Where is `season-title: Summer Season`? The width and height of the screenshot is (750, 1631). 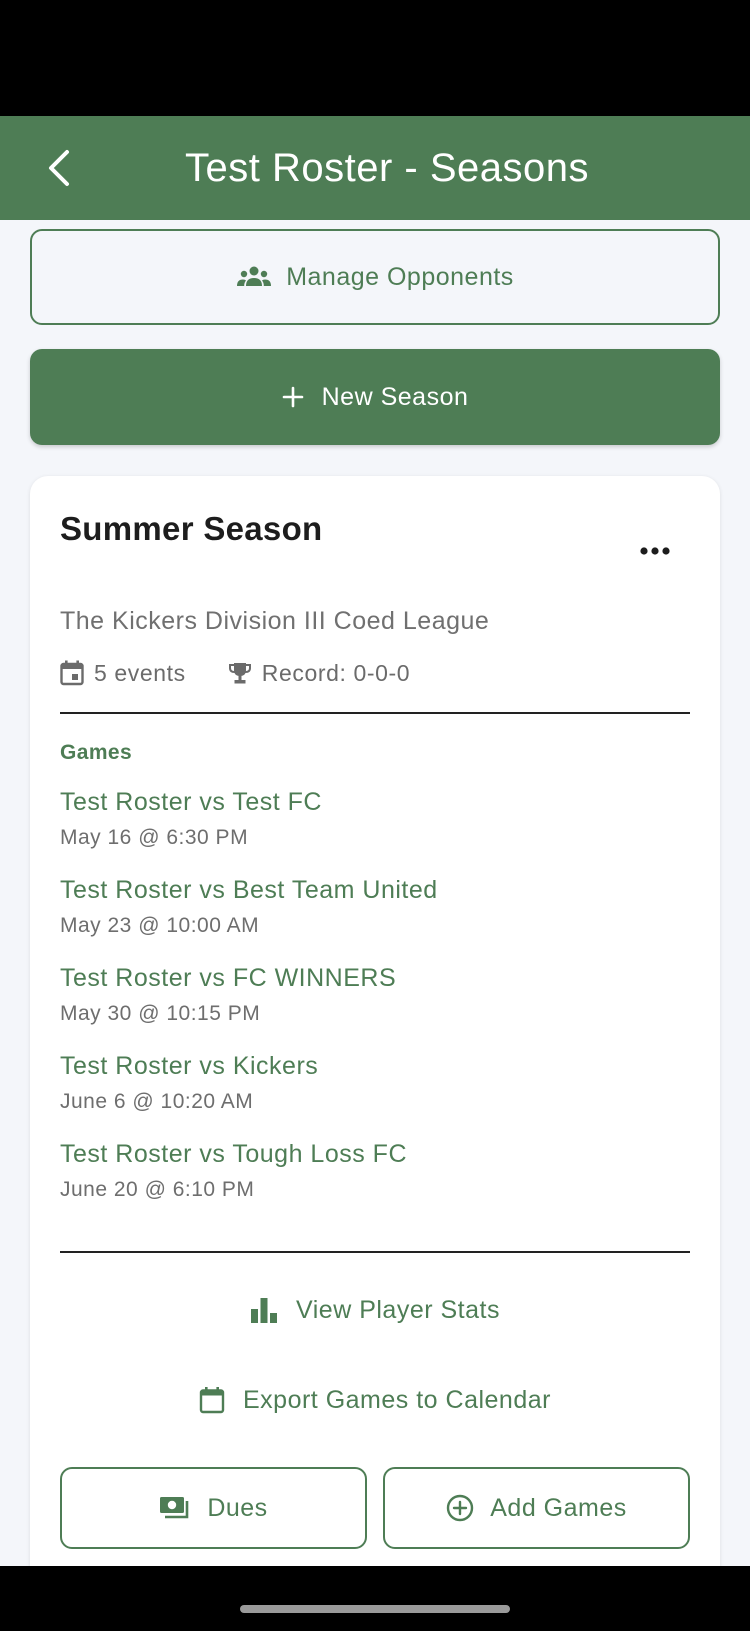 season-title: Summer Season is located at coordinates (191, 528).